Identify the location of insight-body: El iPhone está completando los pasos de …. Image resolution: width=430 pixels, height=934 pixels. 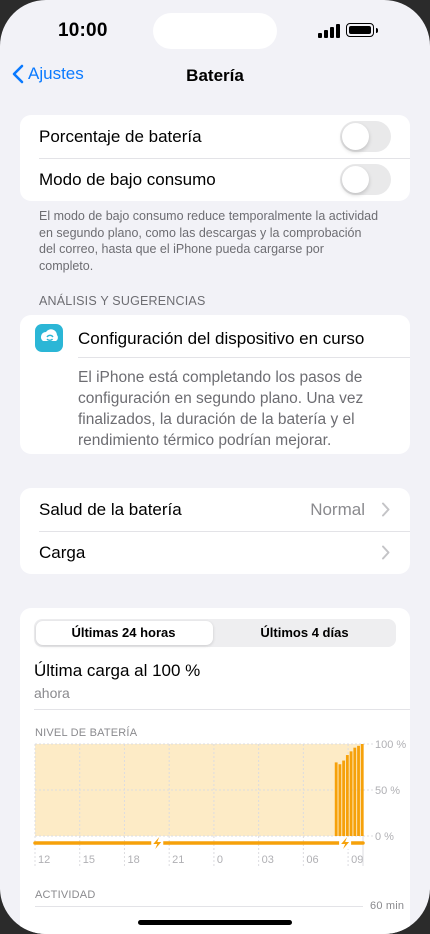
(221, 409).